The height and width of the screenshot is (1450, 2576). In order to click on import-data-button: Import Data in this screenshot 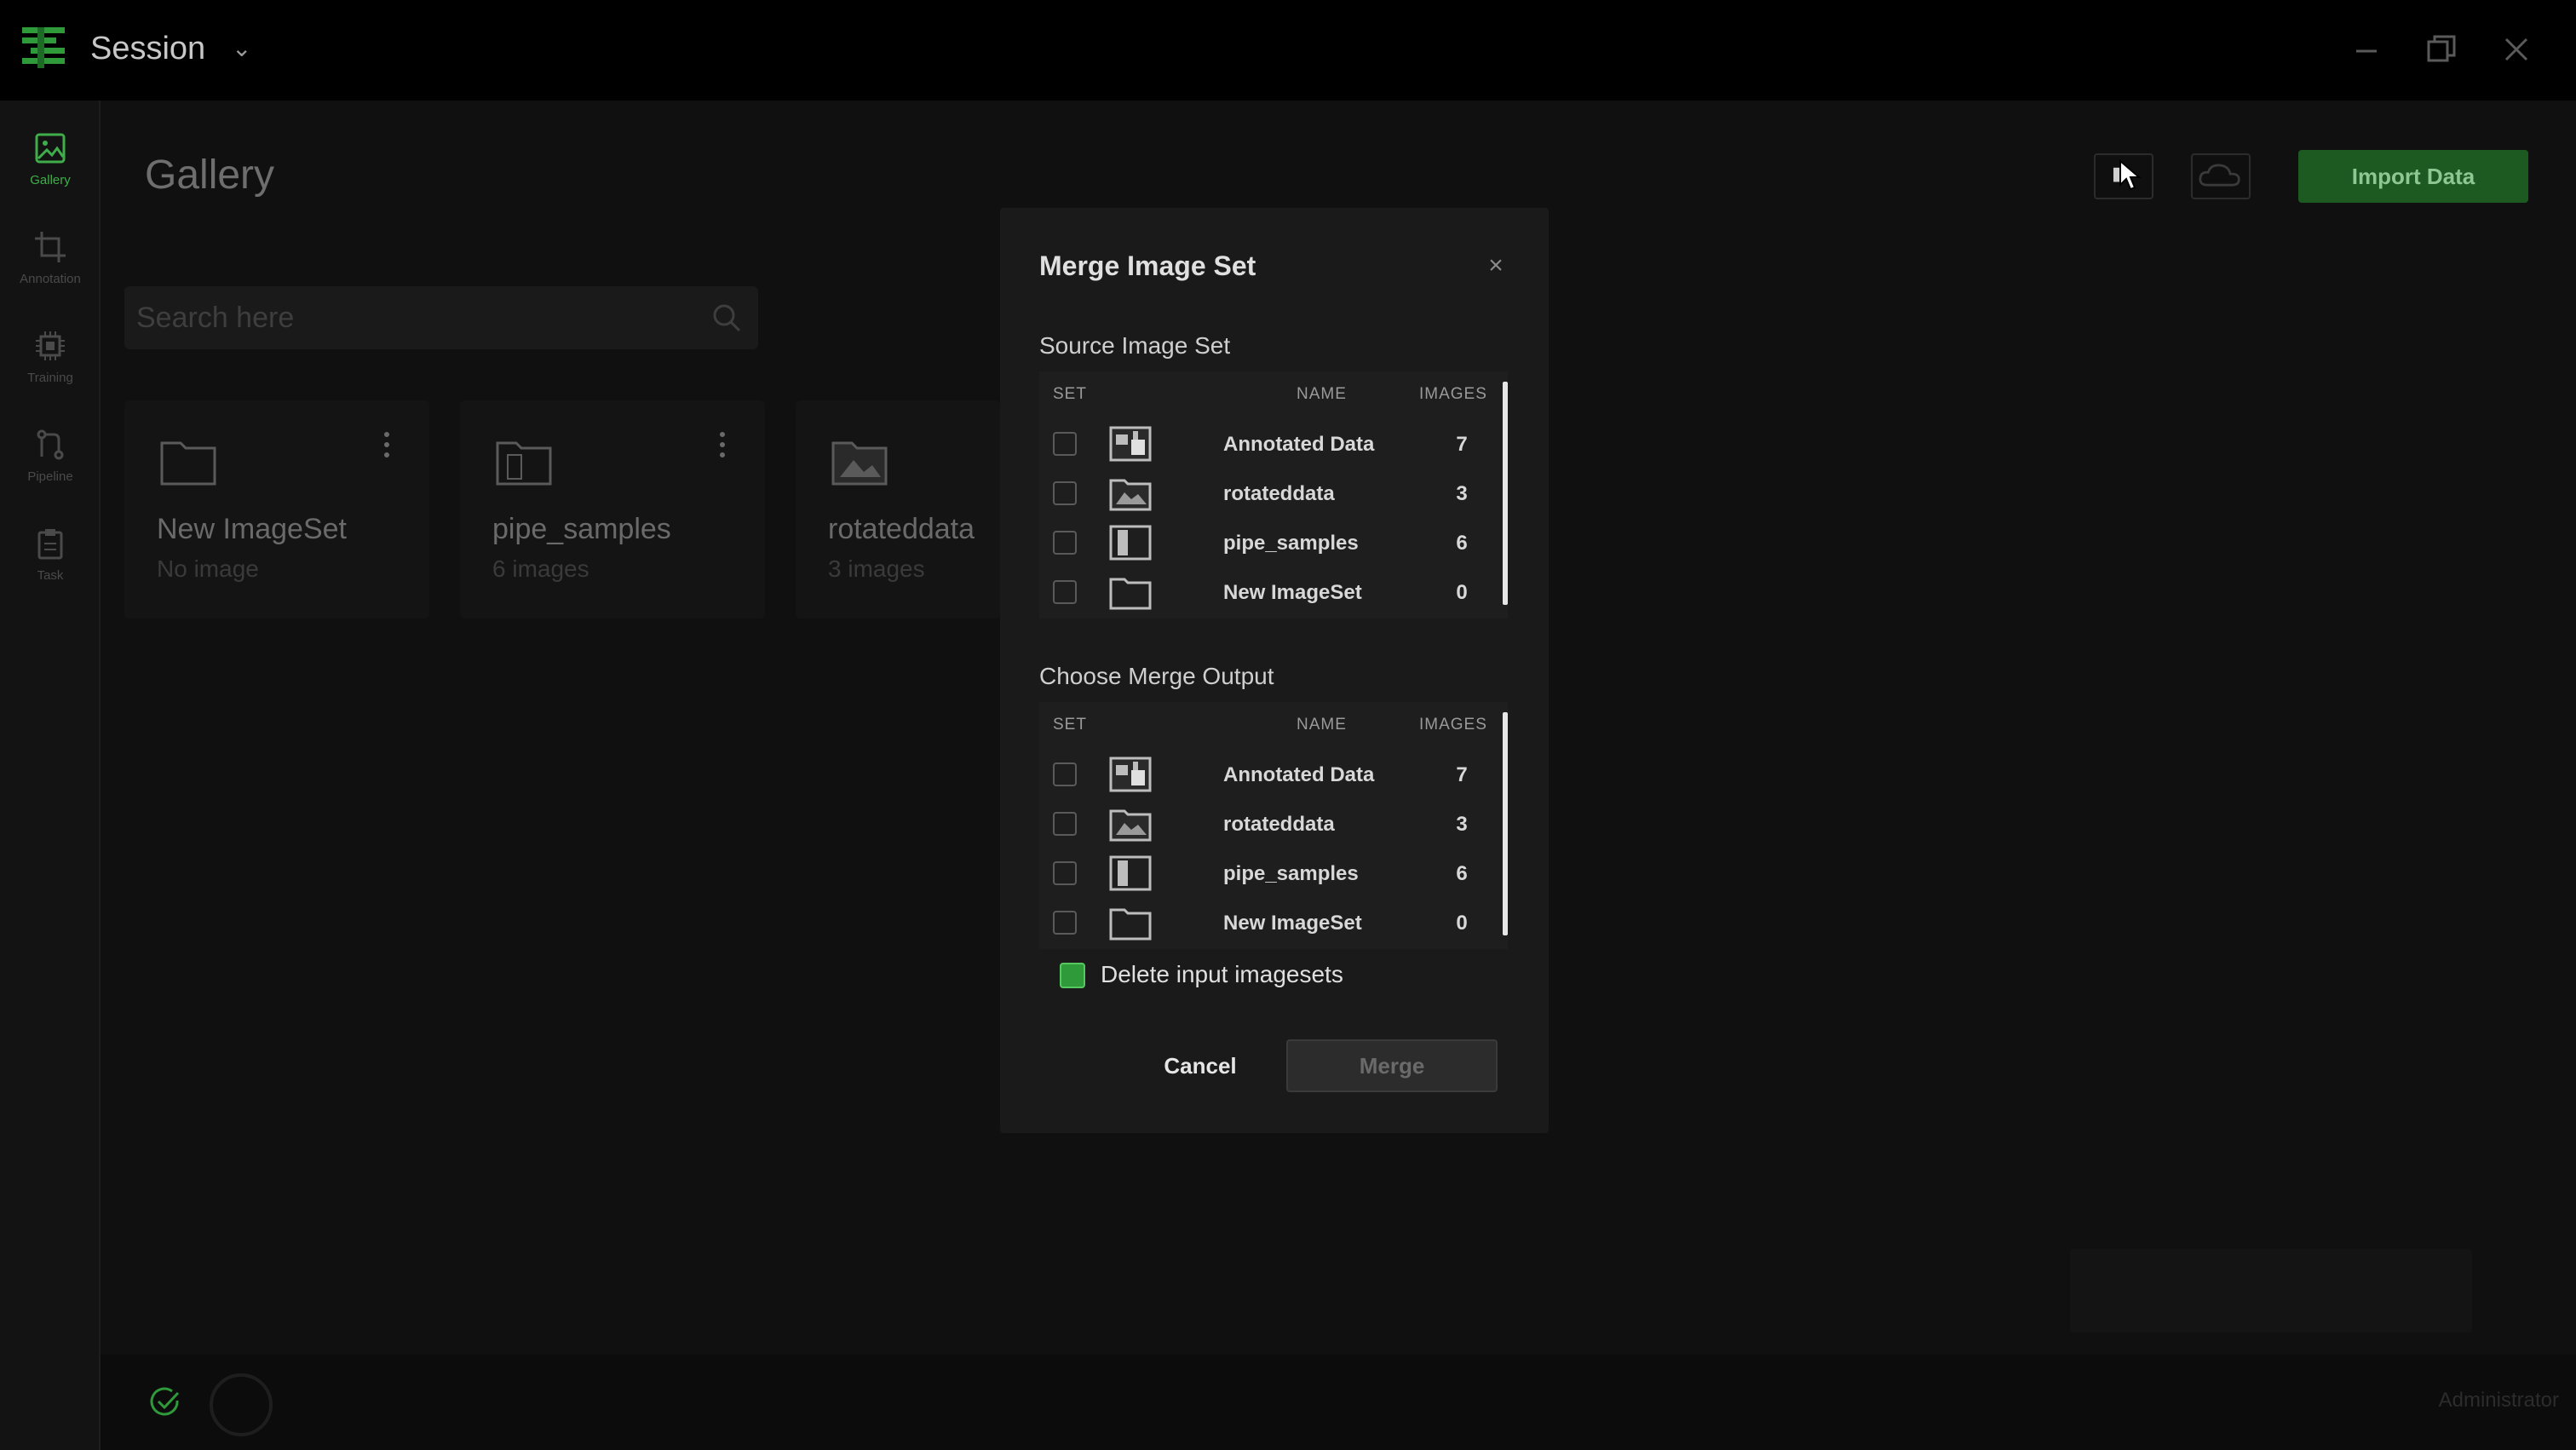, I will do `click(2413, 176)`.